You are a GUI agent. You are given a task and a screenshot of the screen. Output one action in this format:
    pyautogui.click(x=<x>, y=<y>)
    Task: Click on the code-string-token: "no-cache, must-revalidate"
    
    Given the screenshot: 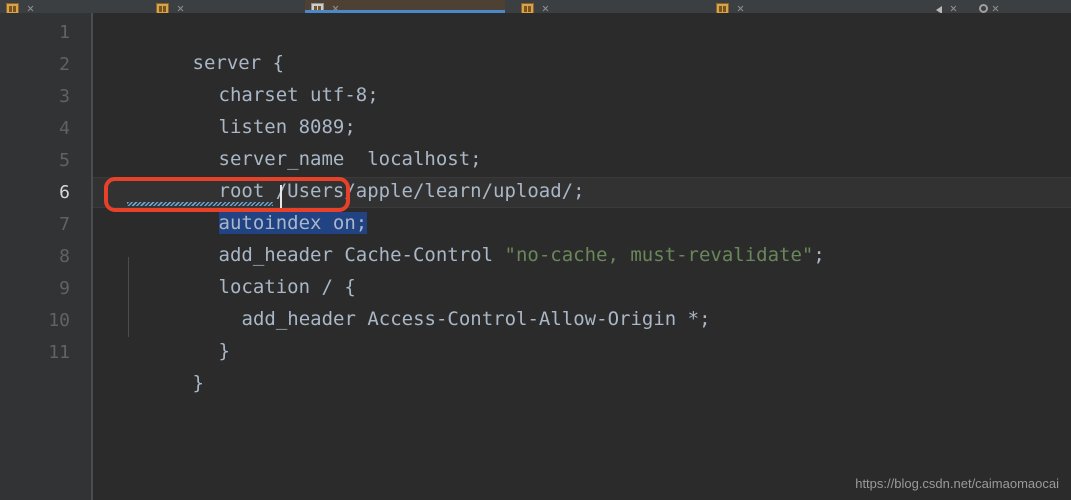 What is the action you would take?
    pyautogui.click(x=659, y=255)
    